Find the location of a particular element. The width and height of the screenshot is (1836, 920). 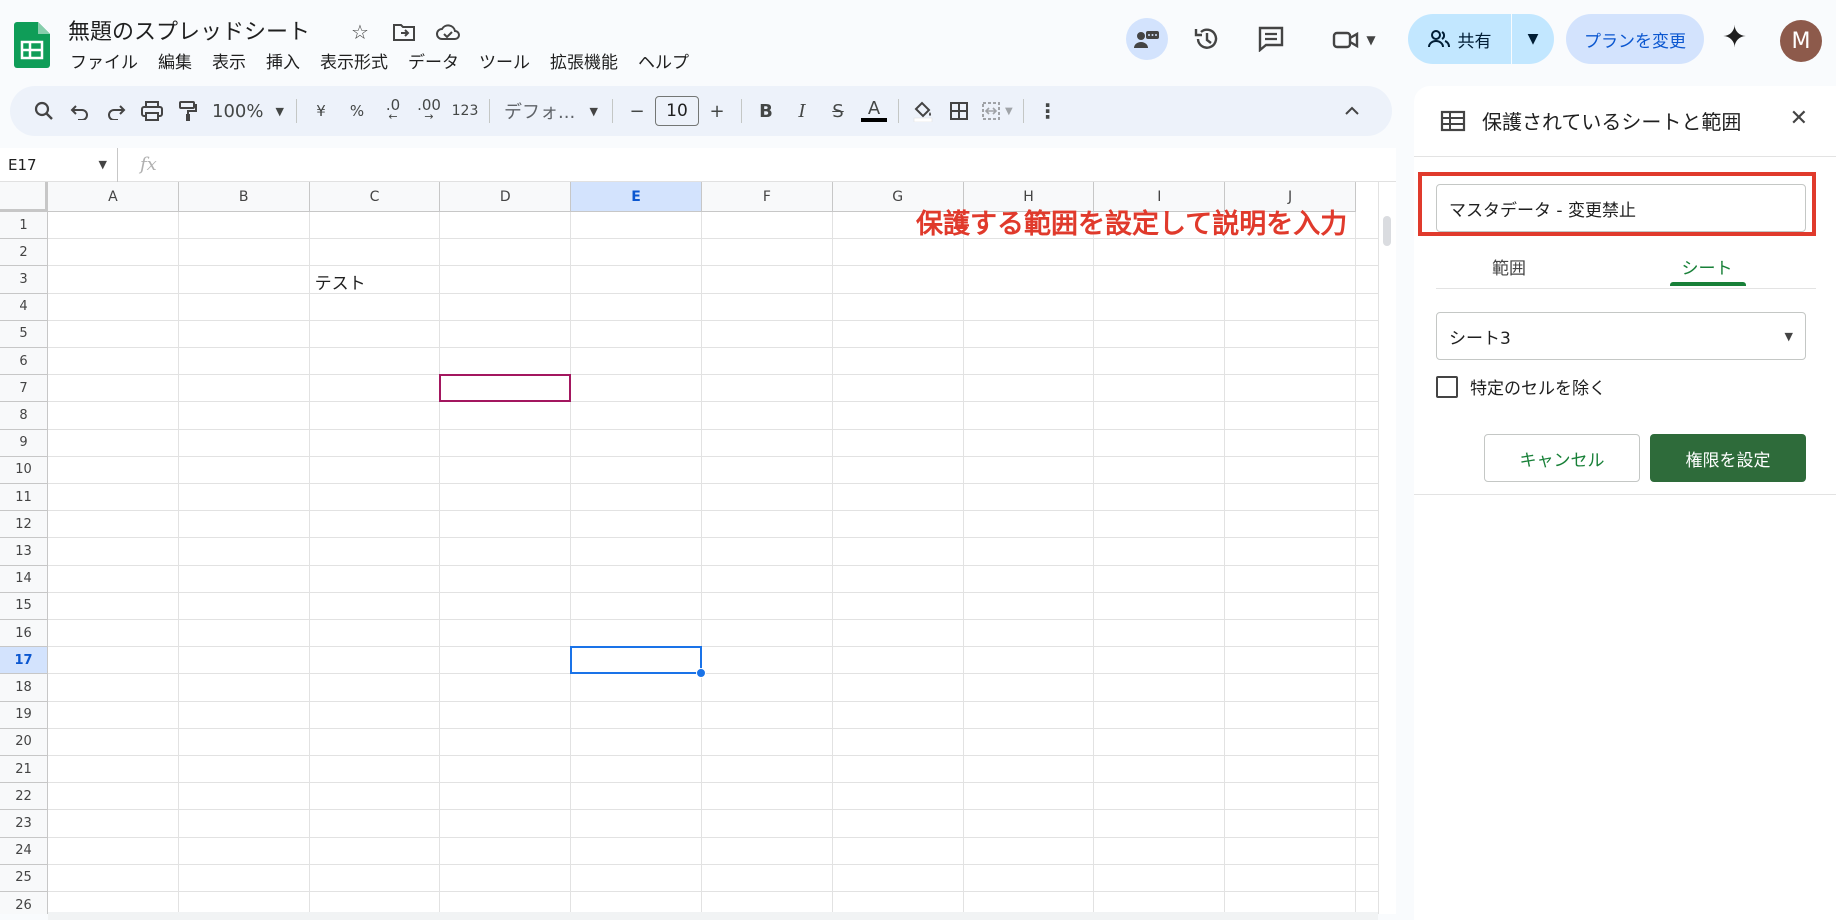

close-icon: ✕ is located at coordinates (1799, 118).